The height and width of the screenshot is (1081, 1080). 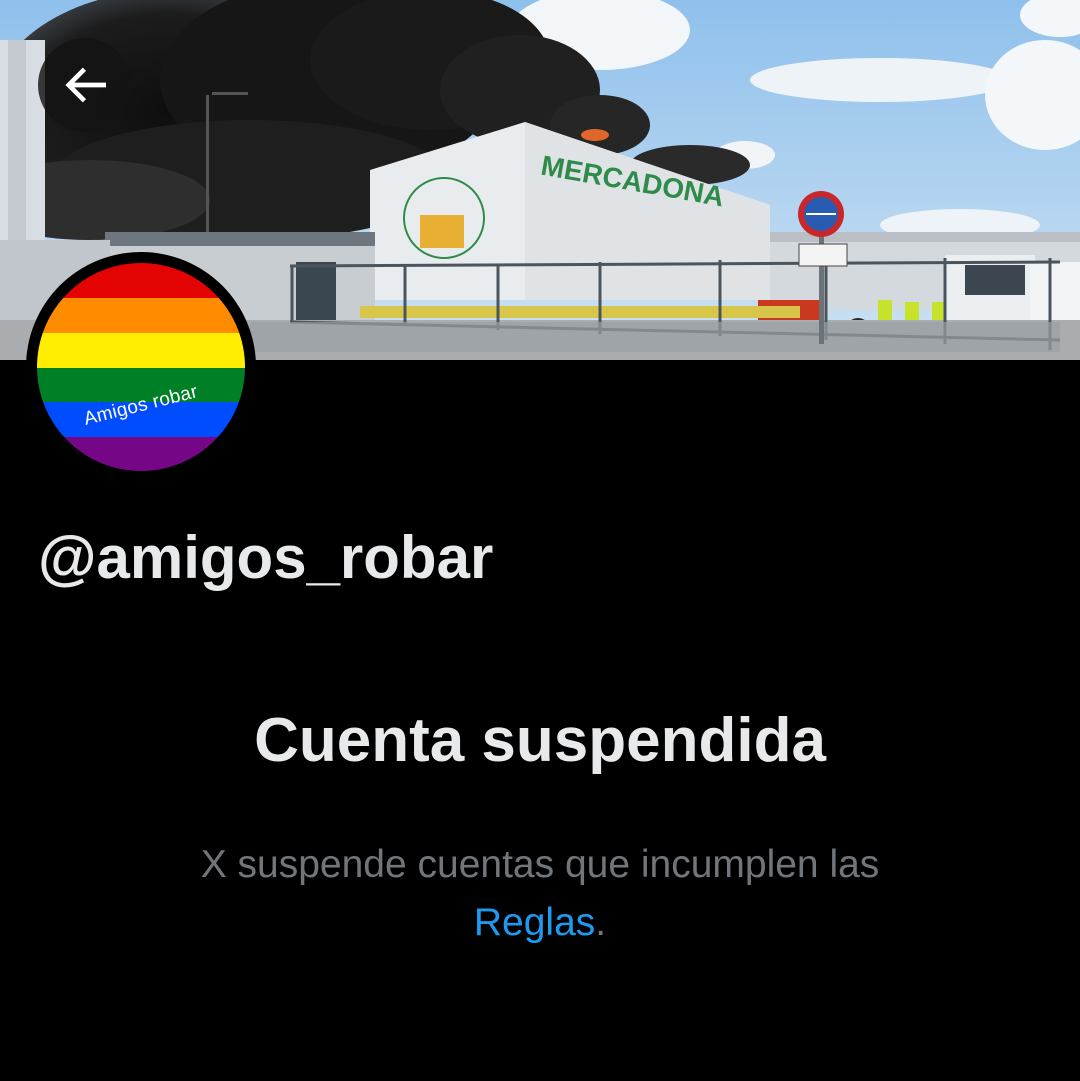 I want to click on avatar-stripe-orange, so click(x=141, y=315).